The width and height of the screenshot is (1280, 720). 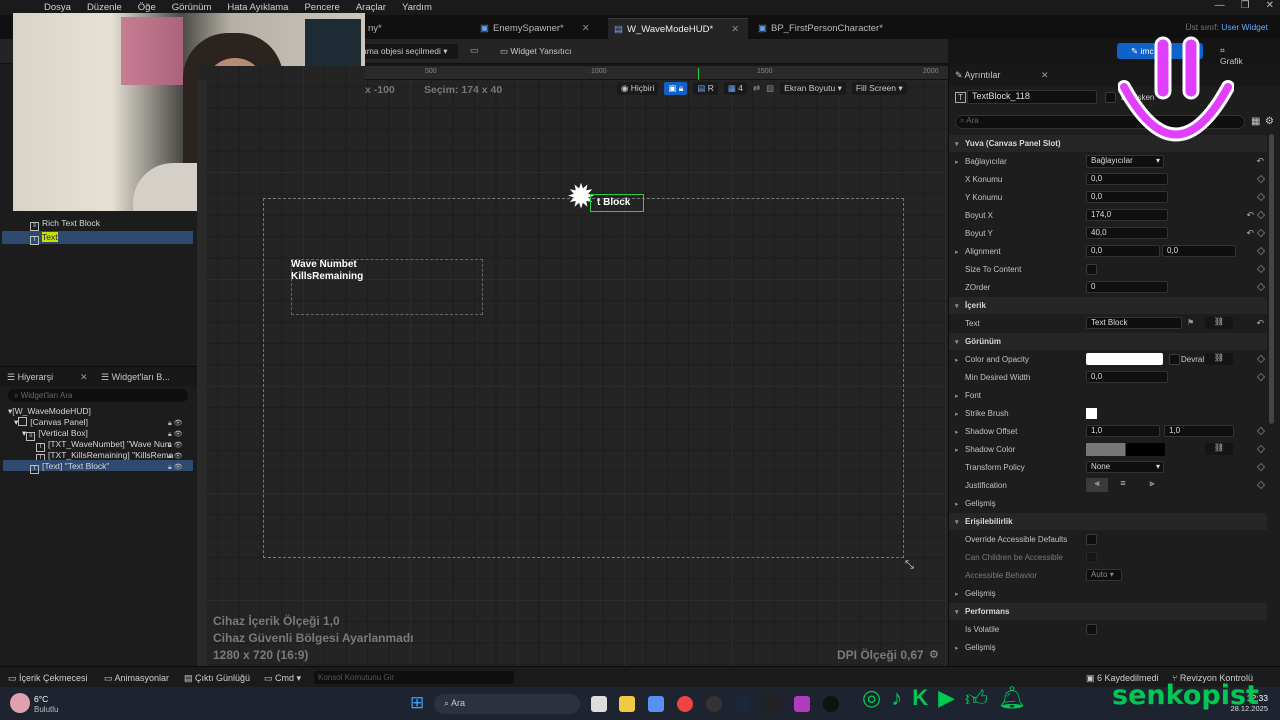 What do you see at coordinates (1123, 485) in the screenshot?
I see `align-center-icon: ≡` at bounding box center [1123, 485].